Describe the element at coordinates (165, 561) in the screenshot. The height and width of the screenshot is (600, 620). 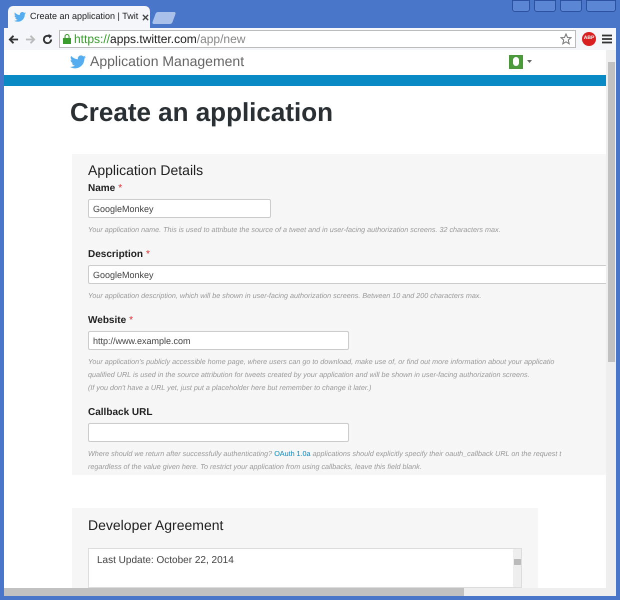
I see `agreement-text: Last Update: October 22, 2014` at that location.